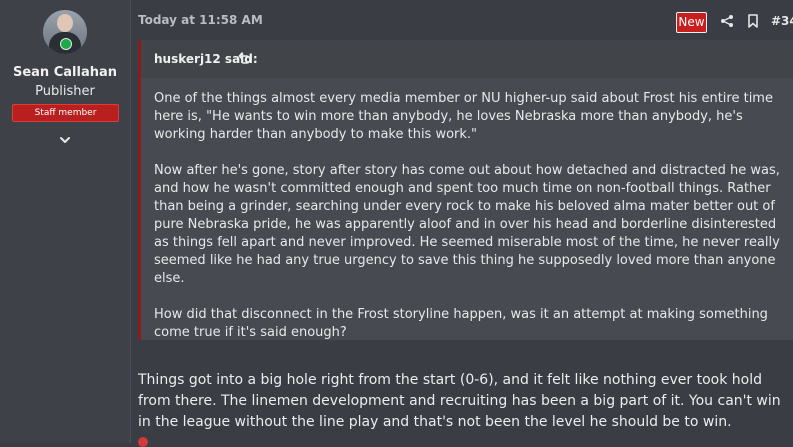  What do you see at coordinates (65, 72) in the screenshot?
I see `username-link: Sean Callahan` at bounding box center [65, 72].